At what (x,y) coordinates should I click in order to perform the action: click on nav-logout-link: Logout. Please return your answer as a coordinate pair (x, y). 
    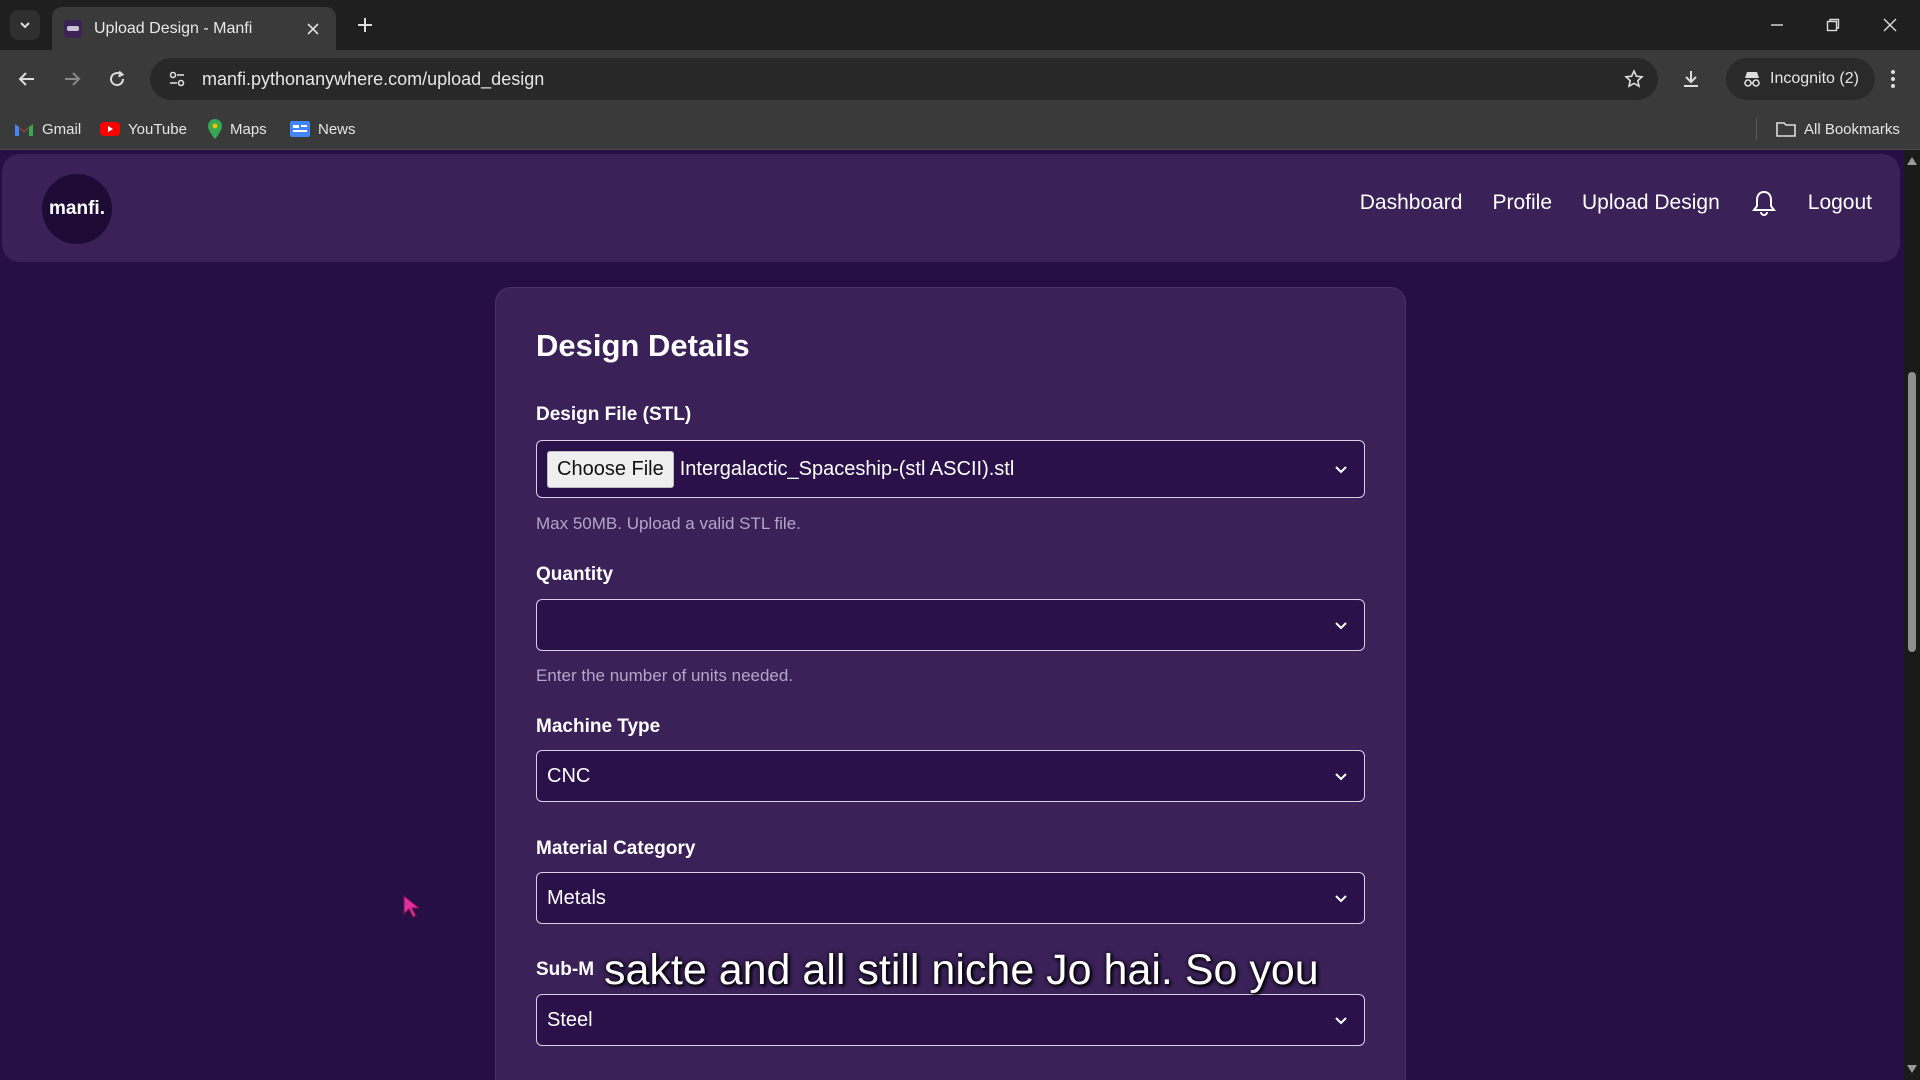
    Looking at the image, I should click on (1840, 203).